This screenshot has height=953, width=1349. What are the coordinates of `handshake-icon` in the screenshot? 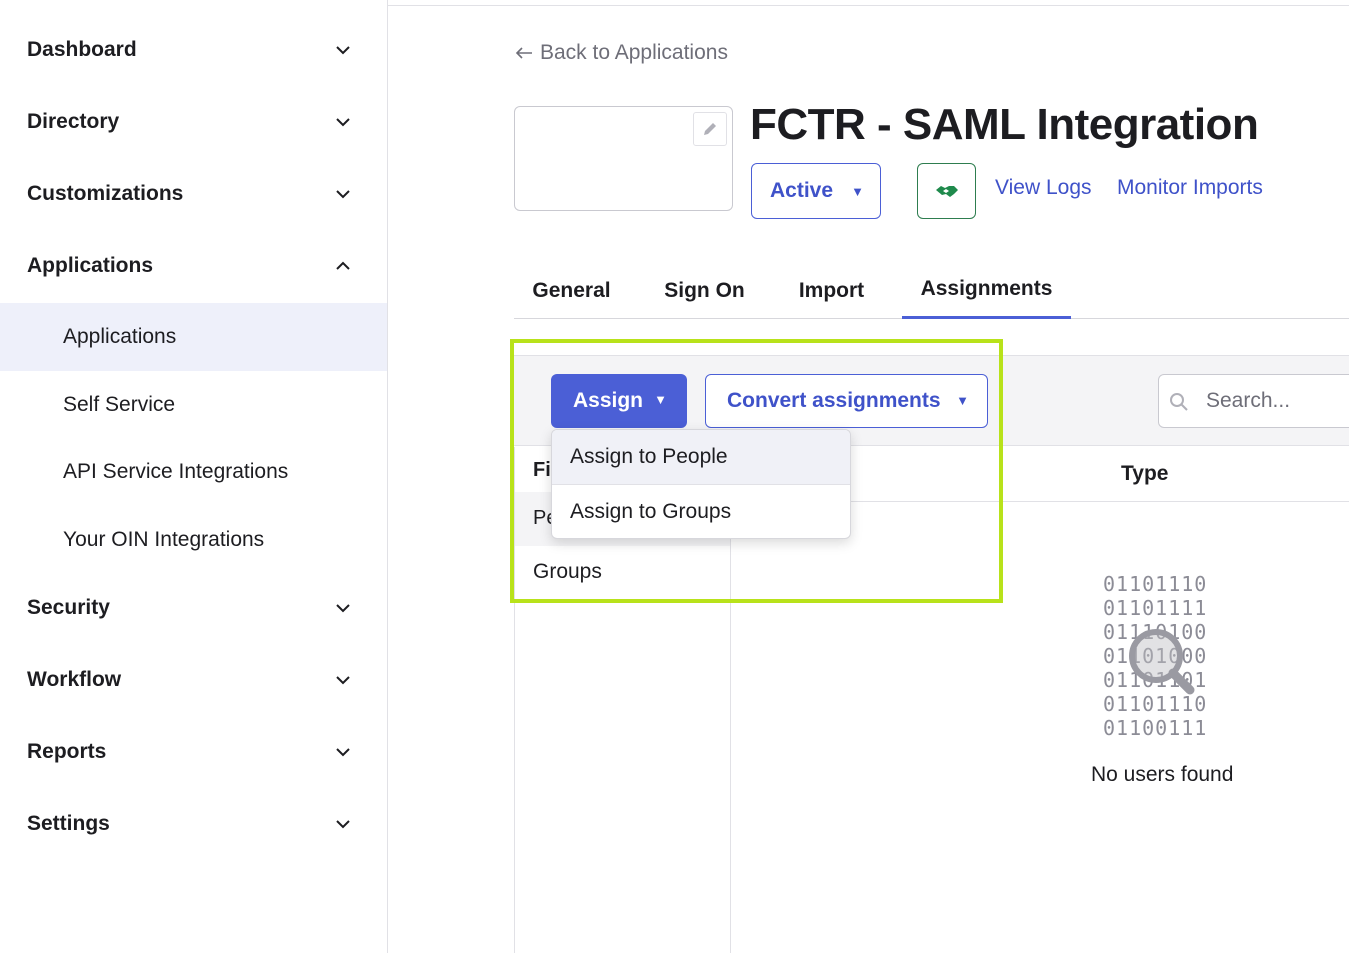 It's located at (946, 191).